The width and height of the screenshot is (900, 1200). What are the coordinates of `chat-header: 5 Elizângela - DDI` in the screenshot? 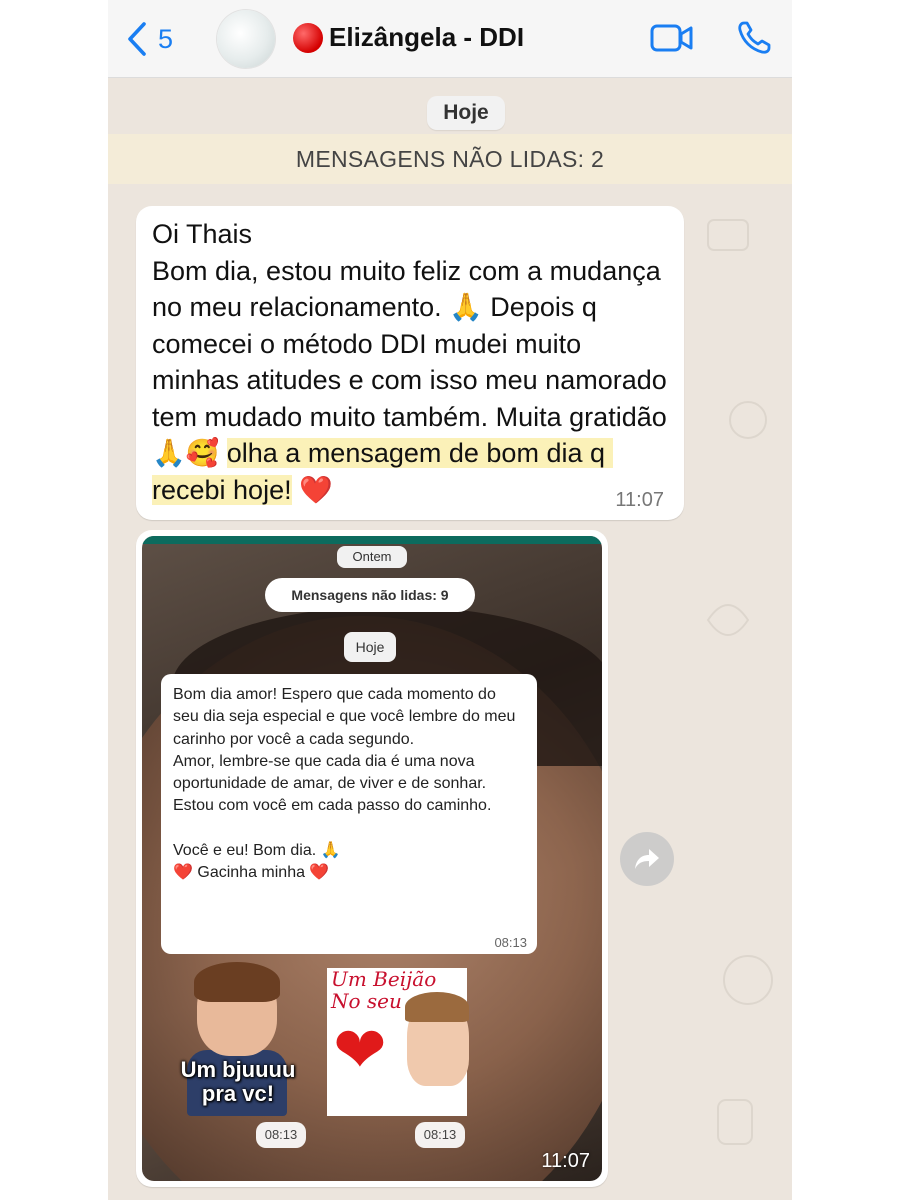 It's located at (450, 39).